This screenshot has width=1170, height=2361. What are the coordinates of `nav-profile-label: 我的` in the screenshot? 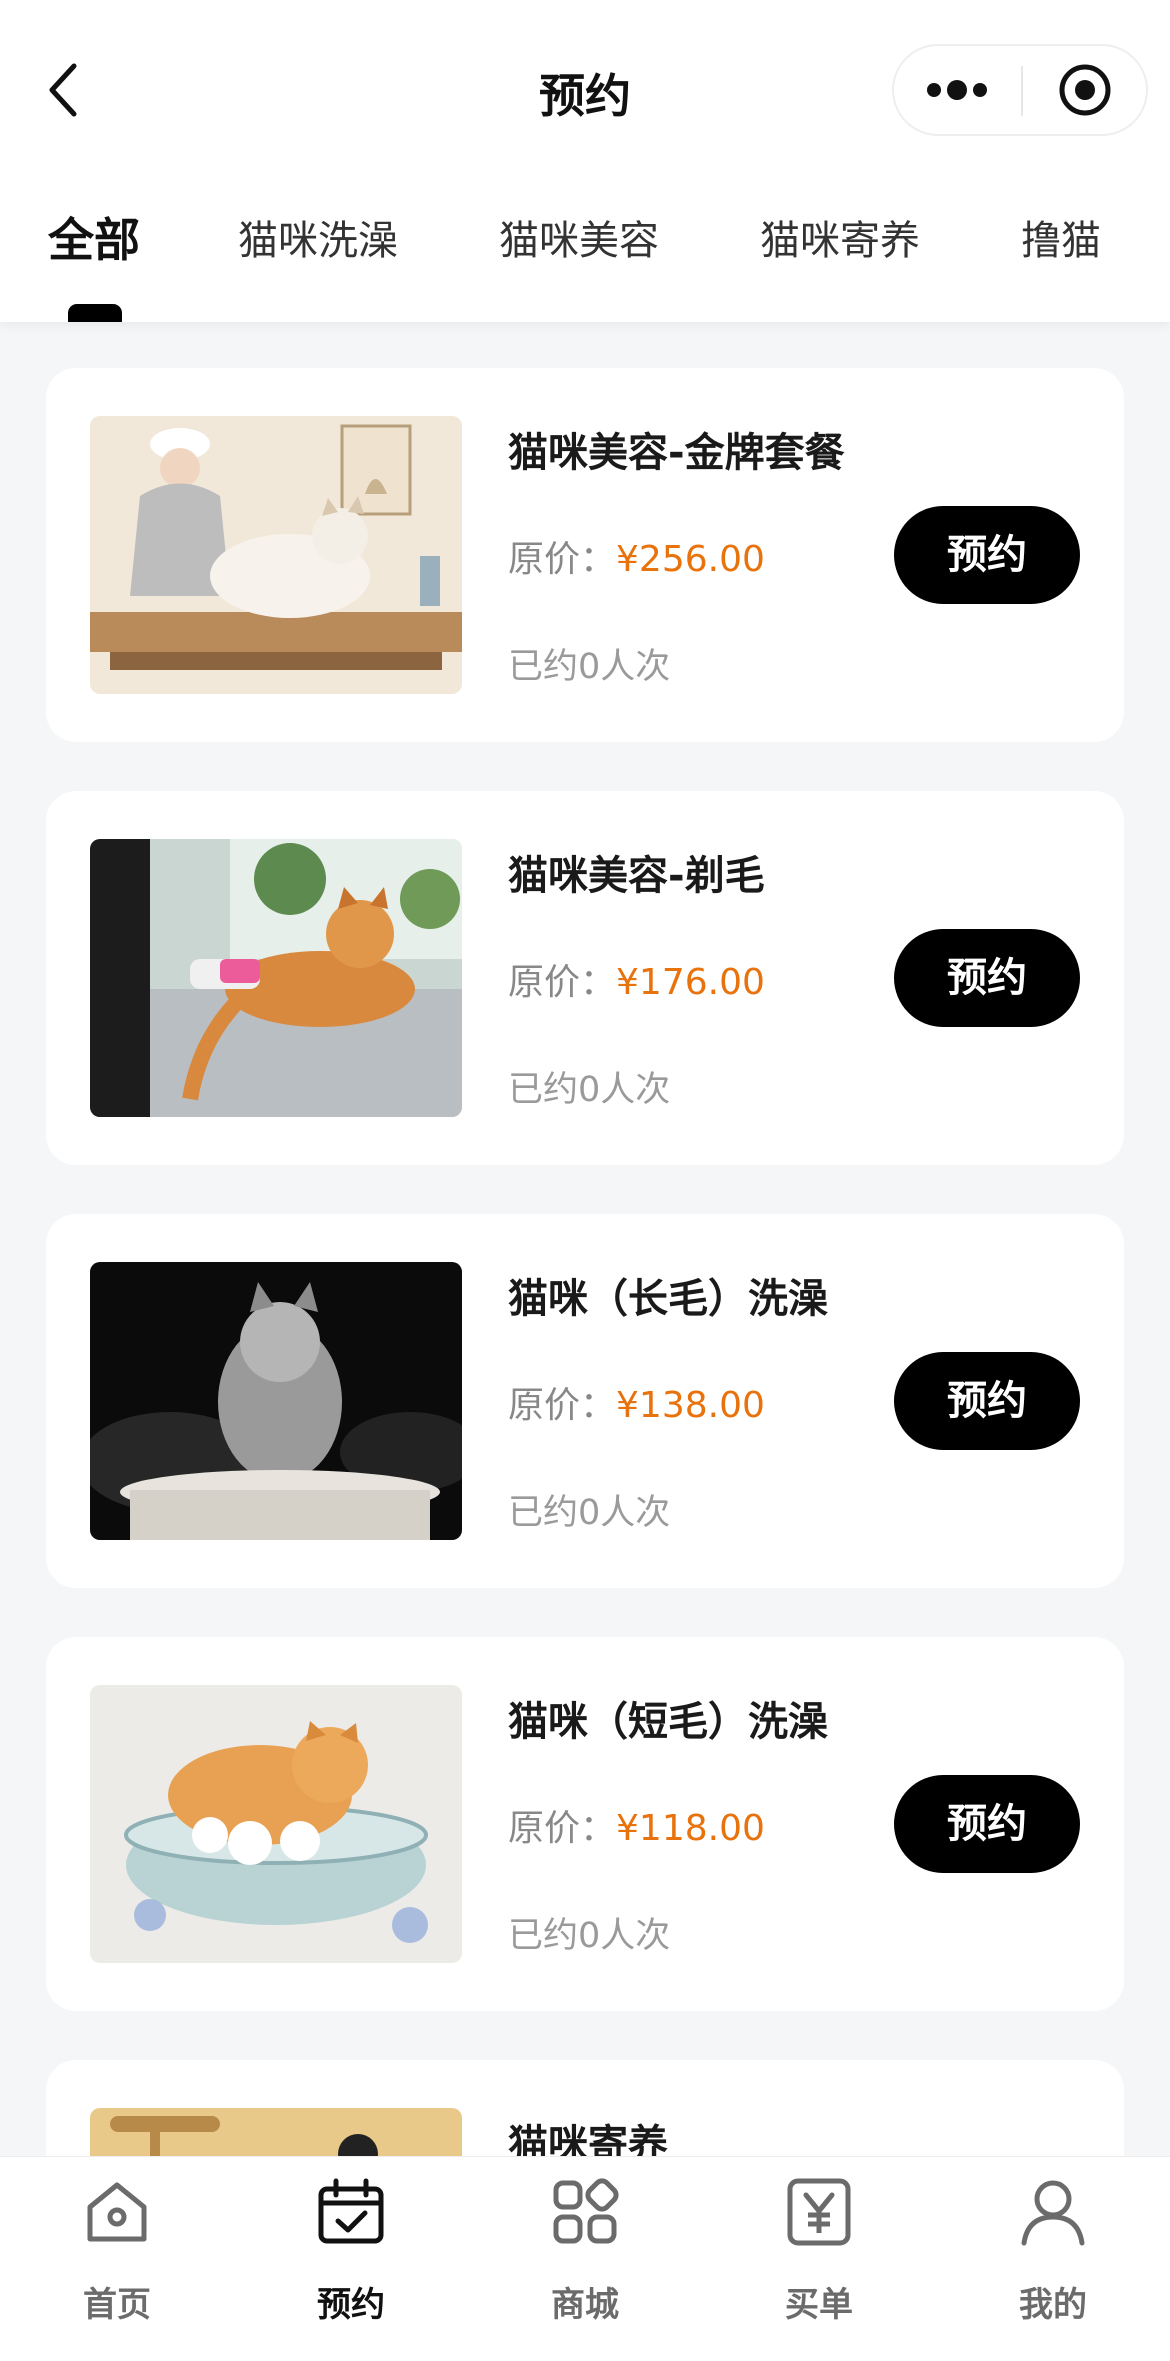 It's located at (1053, 2305).